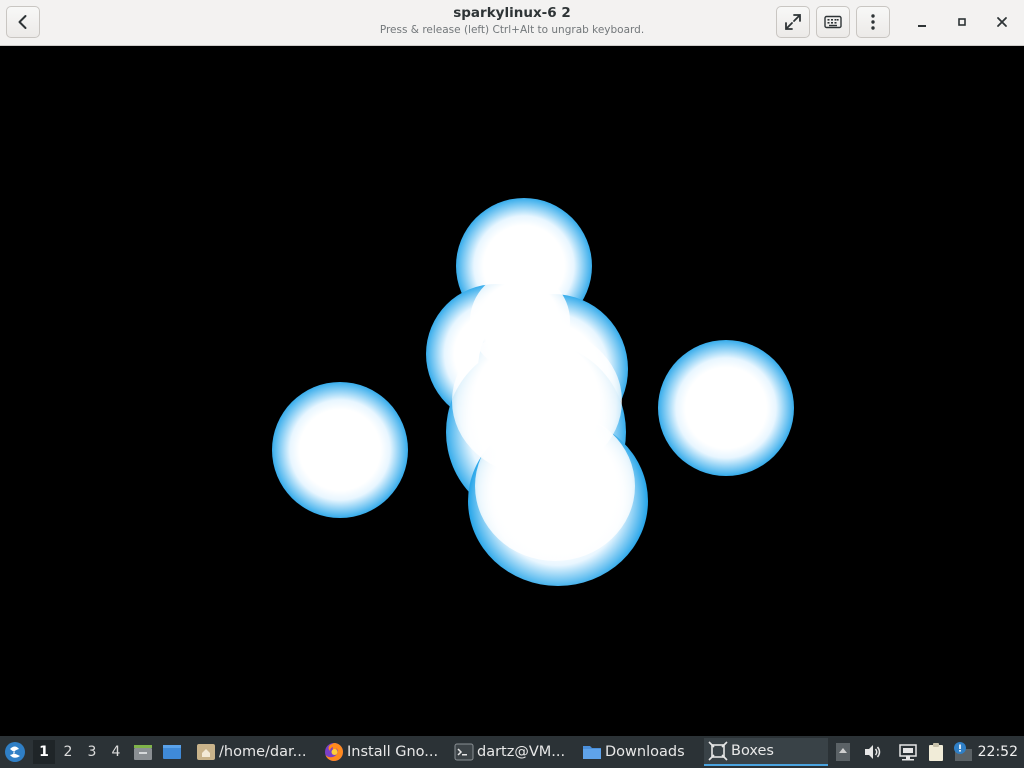  I want to click on close-button, so click(1002, 22).